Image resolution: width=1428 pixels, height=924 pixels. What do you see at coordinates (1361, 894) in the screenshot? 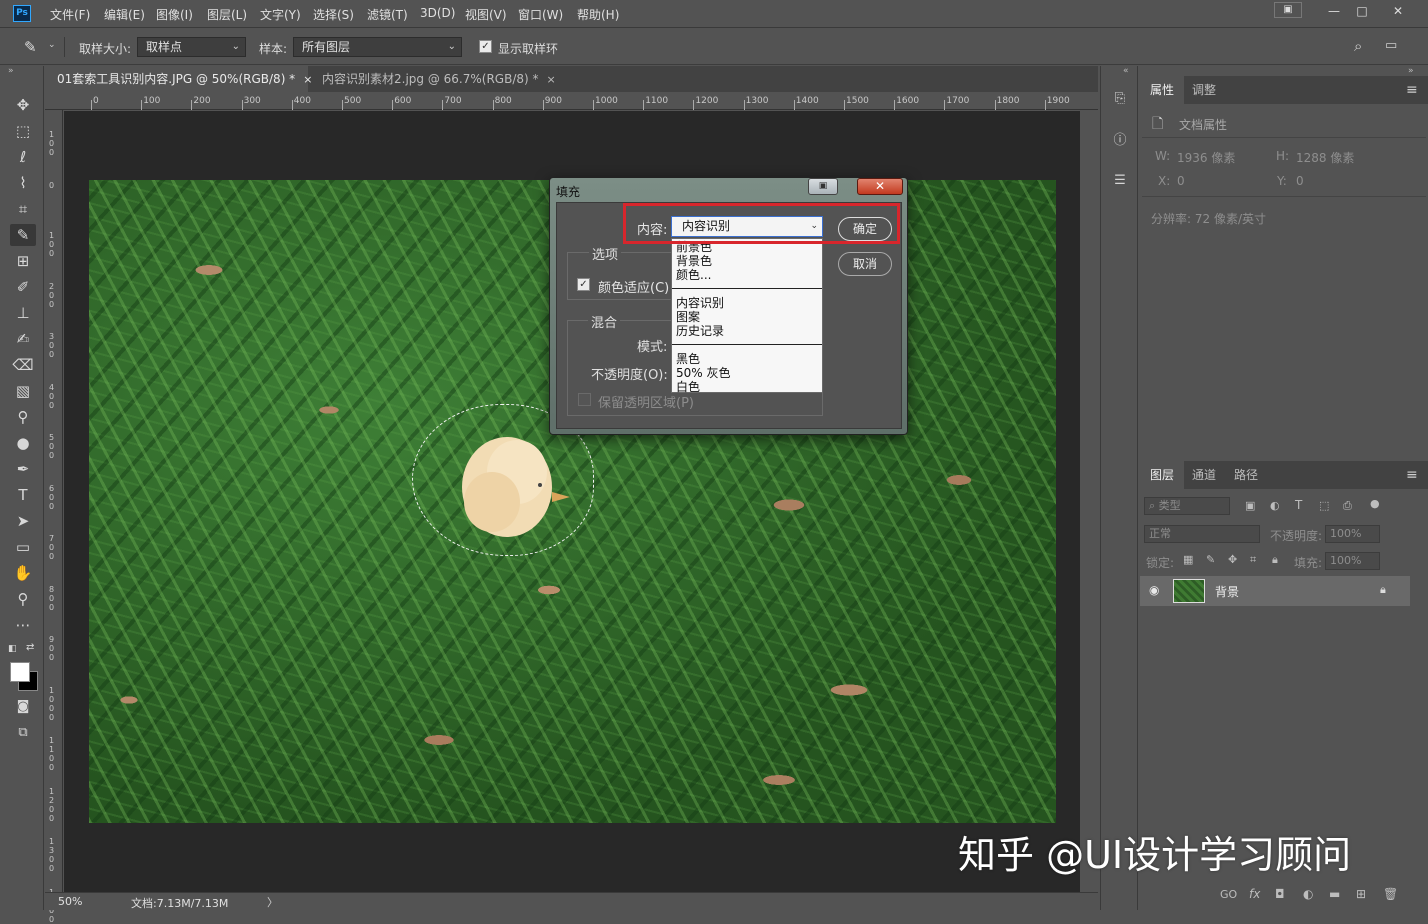
I see `new-layer-icon: ⊞` at bounding box center [1361, 894].